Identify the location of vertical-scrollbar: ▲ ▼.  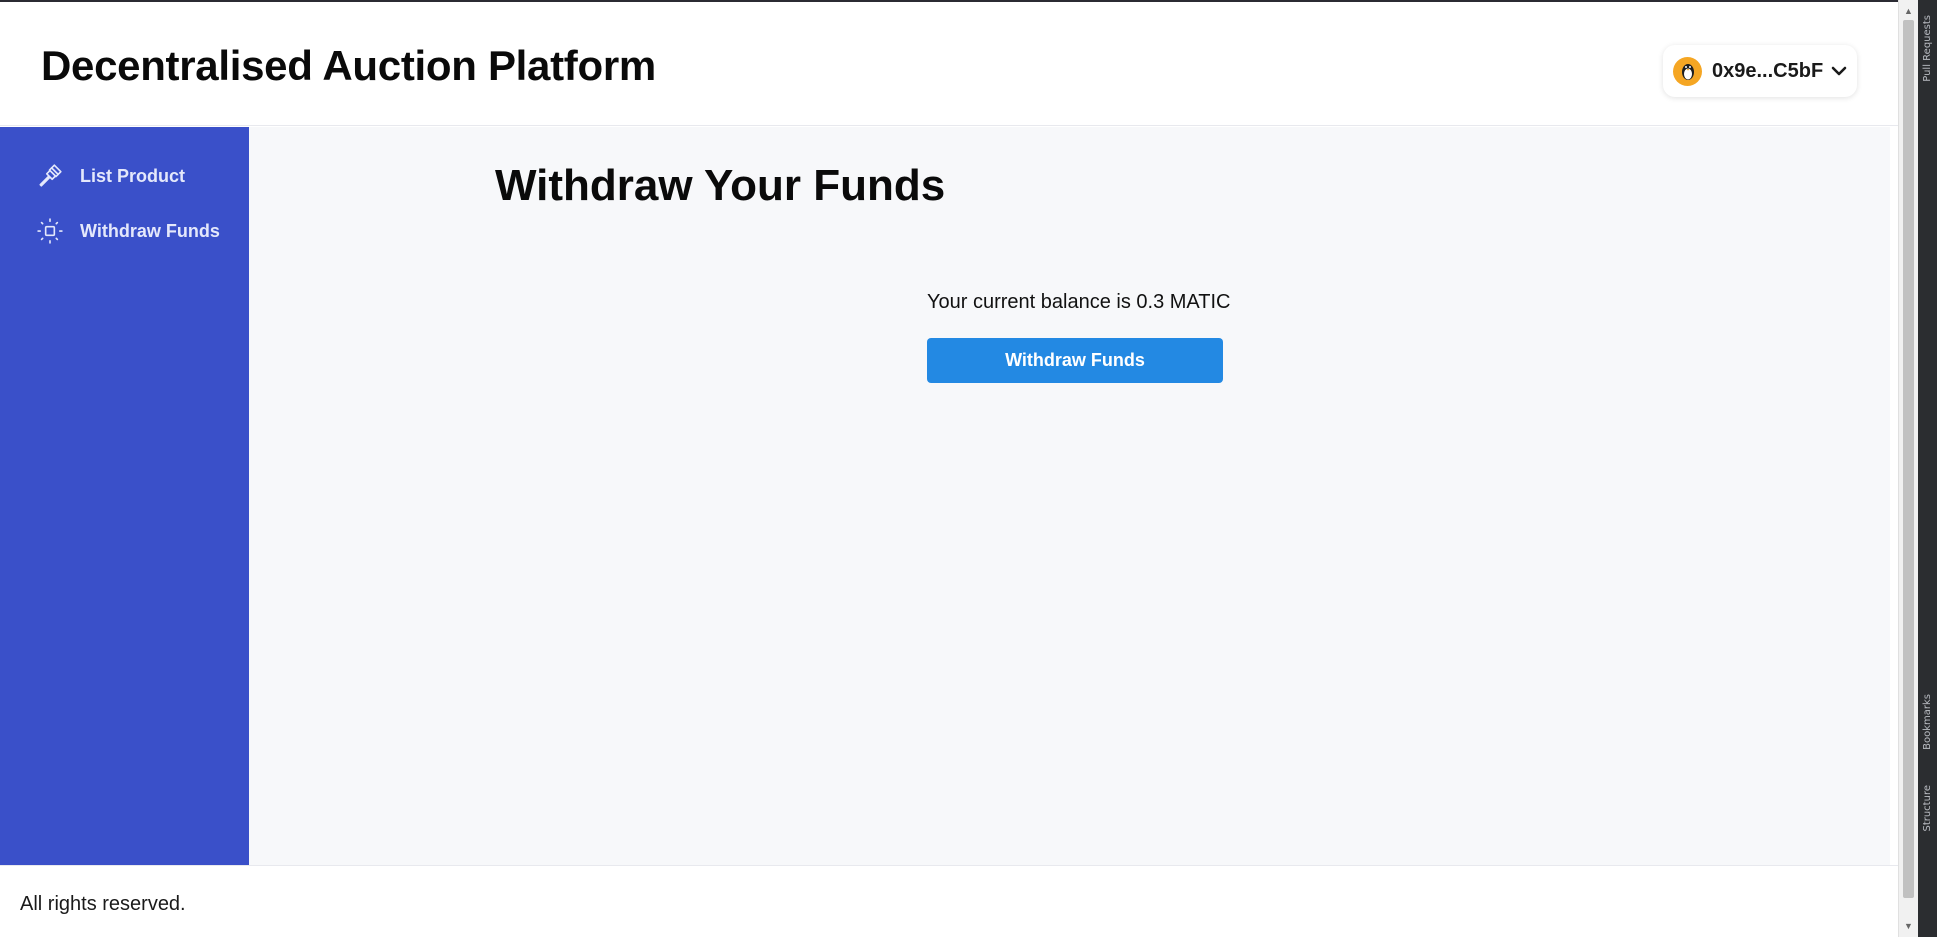
(1908, 468).